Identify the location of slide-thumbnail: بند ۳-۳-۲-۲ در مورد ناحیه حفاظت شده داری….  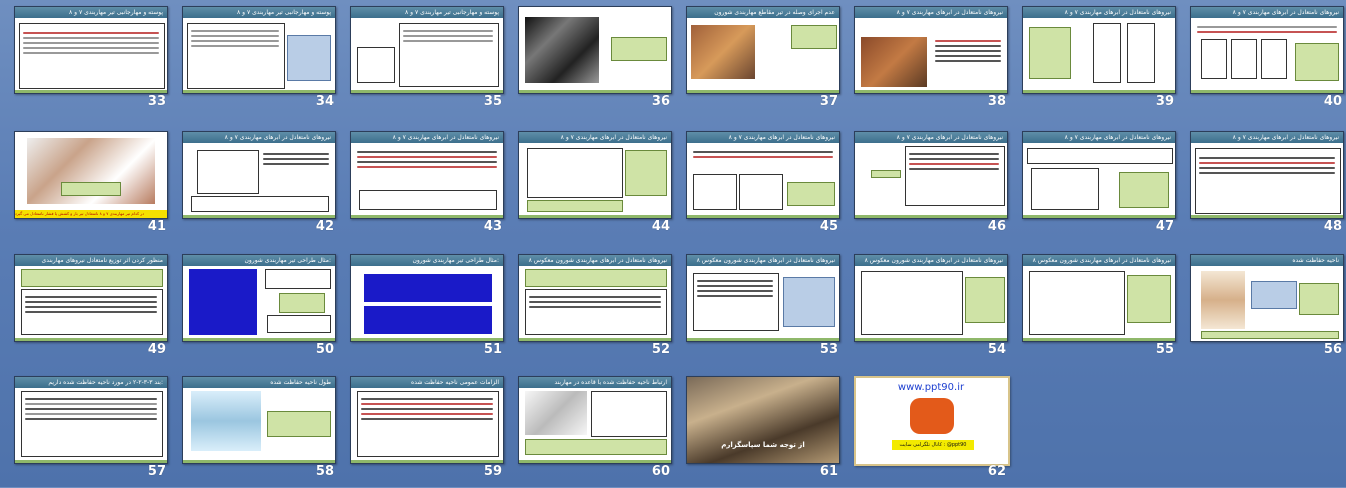
(91, 432).